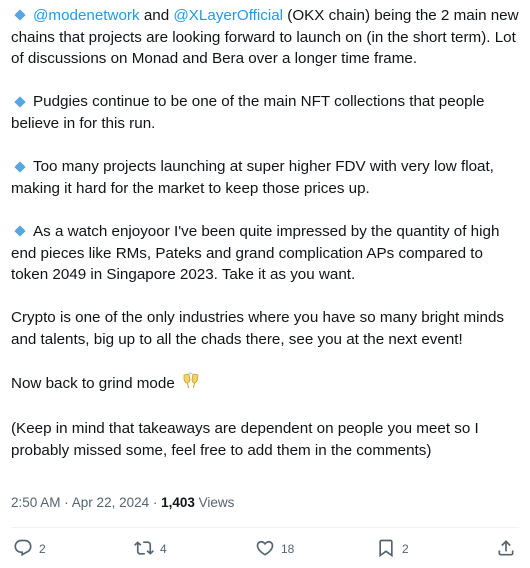 The image size is (530, 568). What do you see at coordinates (156, 15) in the screenshot?
I see `paragraph-text: and` at bounding box center [156, 15].